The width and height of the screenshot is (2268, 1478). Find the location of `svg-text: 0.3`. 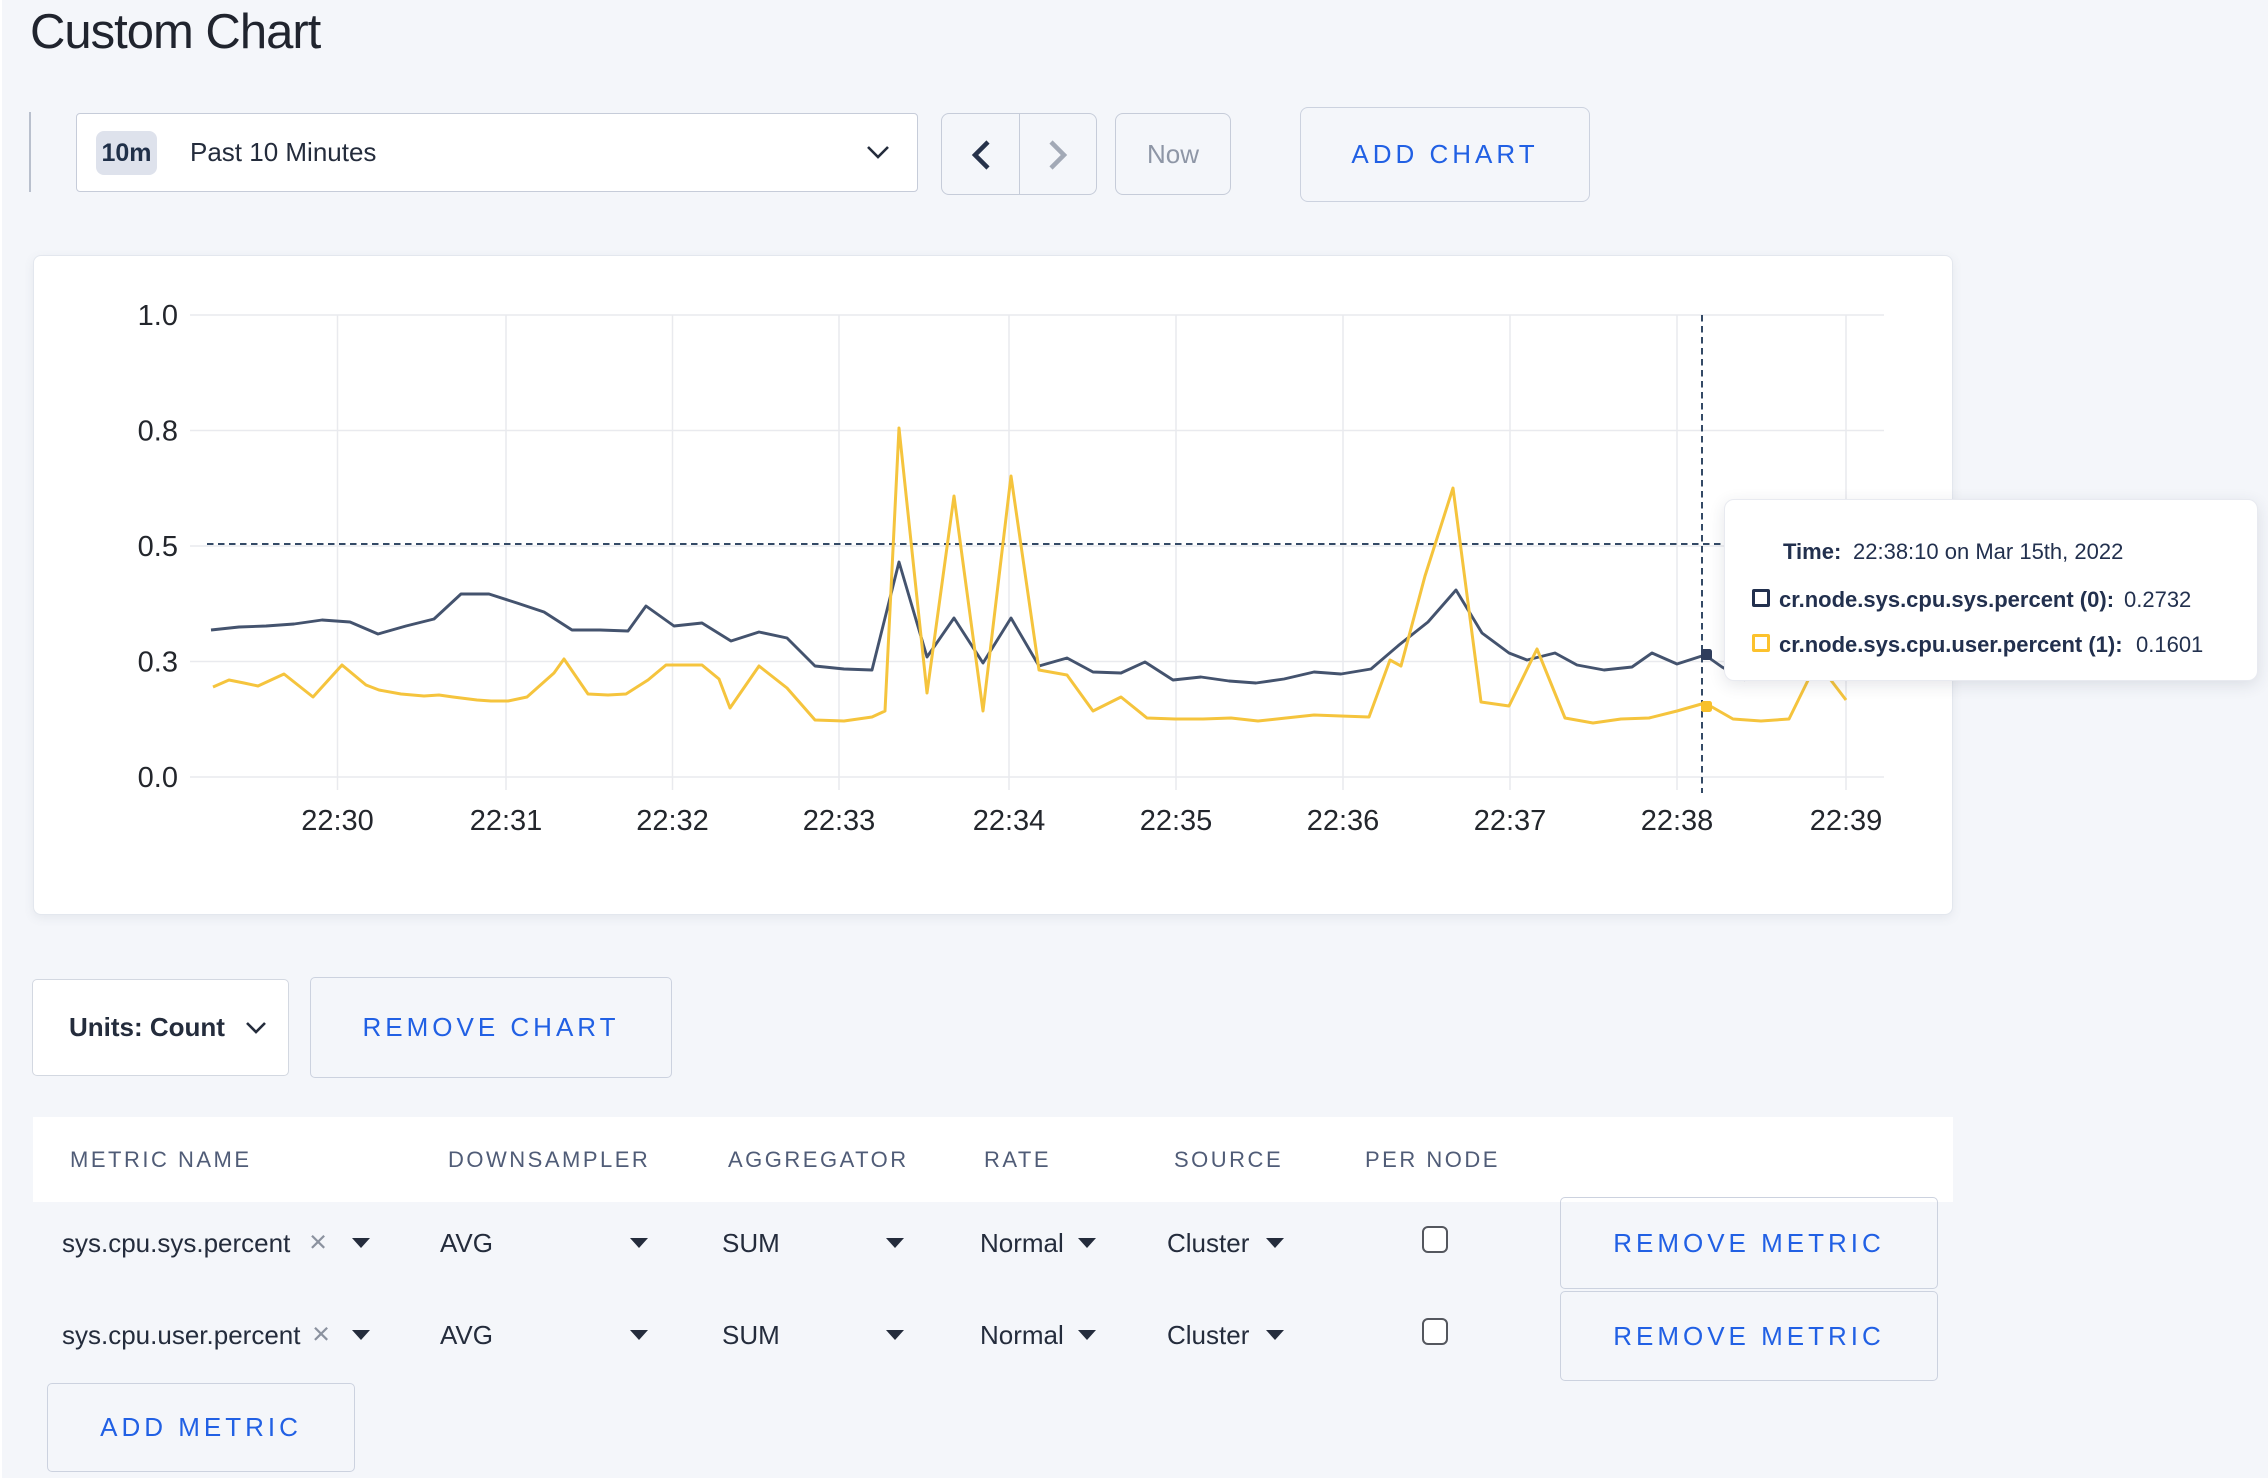

svg-text: 0.3 is located at coordinates (158, 663).